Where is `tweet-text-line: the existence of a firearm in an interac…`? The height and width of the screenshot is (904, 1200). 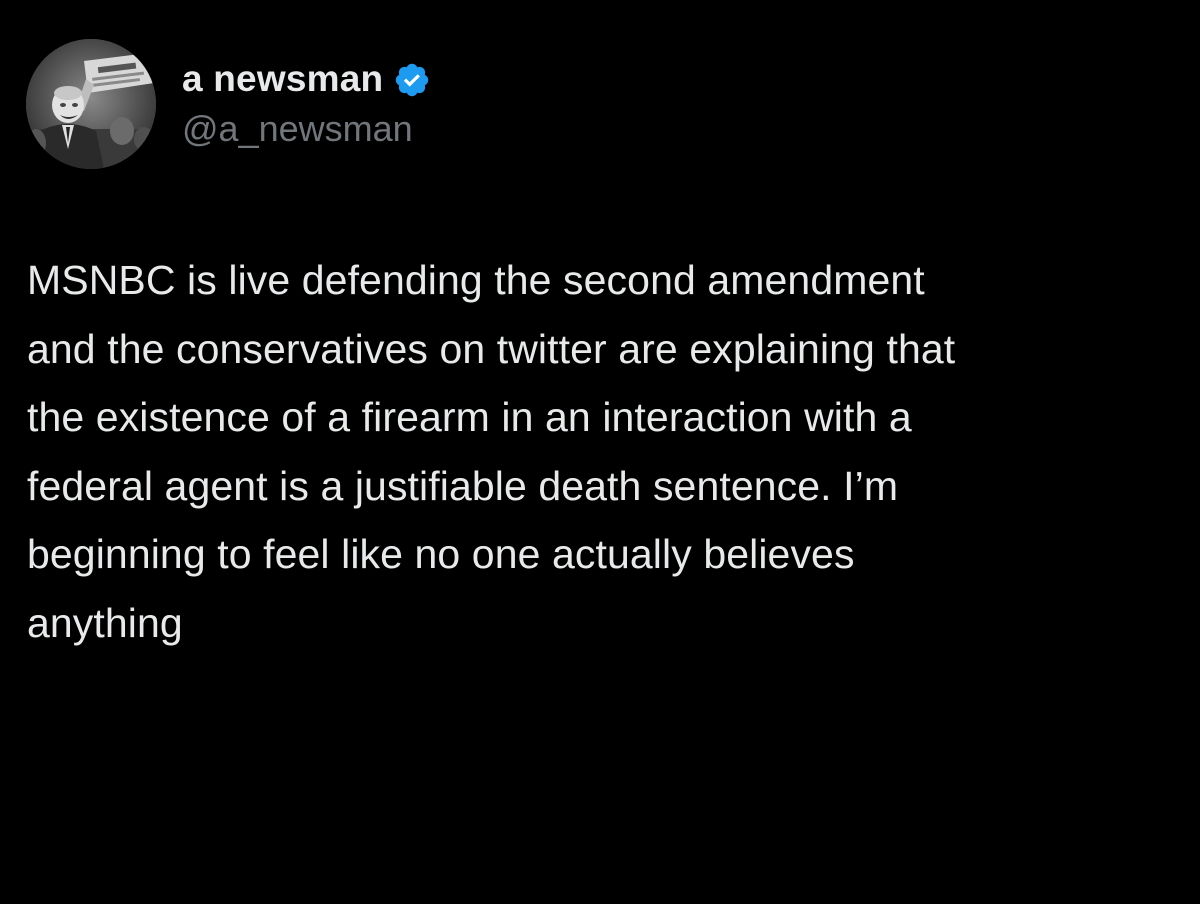 tweet-text-line: the existence of a firearm in an interac… is located at coordinates (469, 417).